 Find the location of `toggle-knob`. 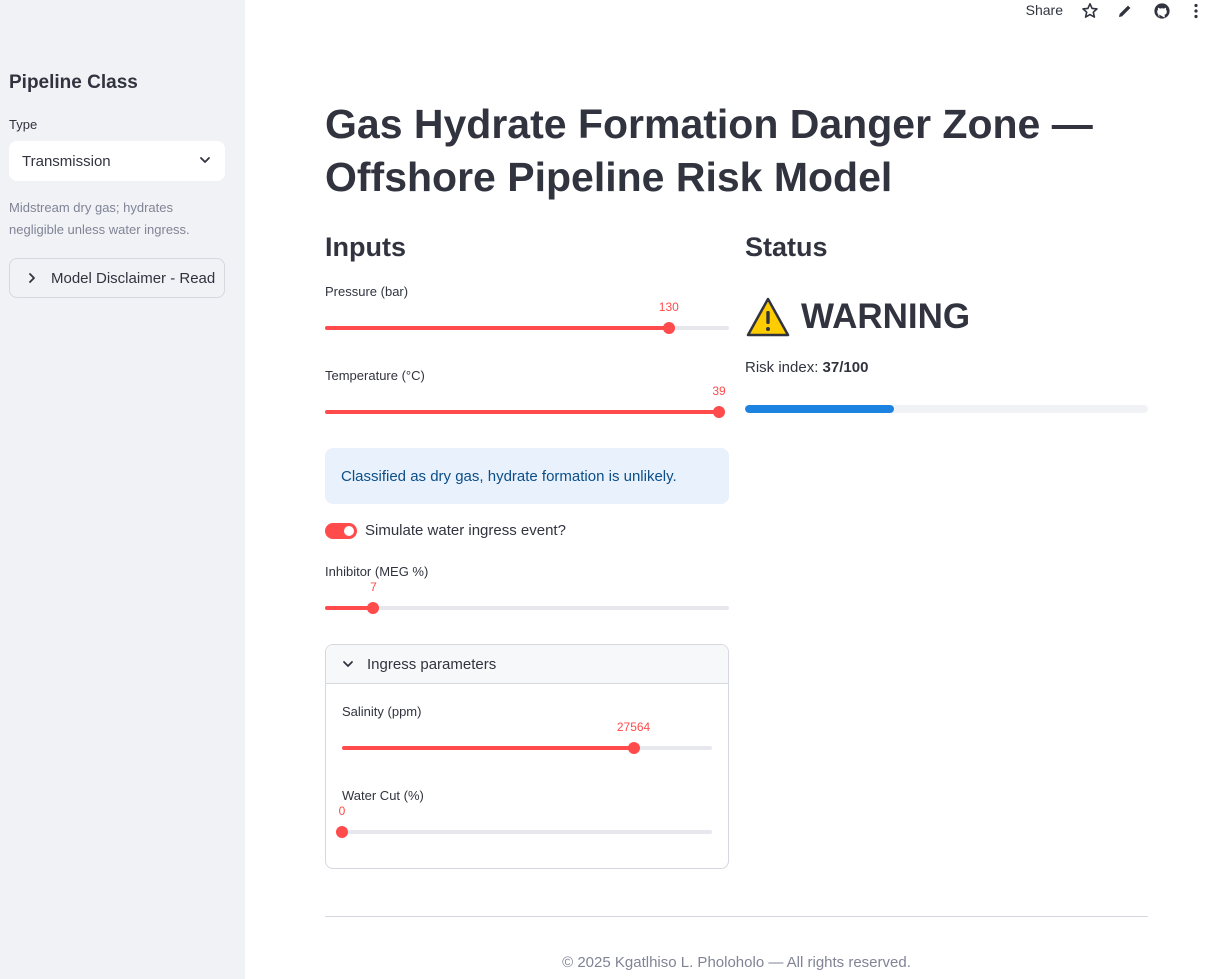

toggle-knob is located at coordinates (349, 531).